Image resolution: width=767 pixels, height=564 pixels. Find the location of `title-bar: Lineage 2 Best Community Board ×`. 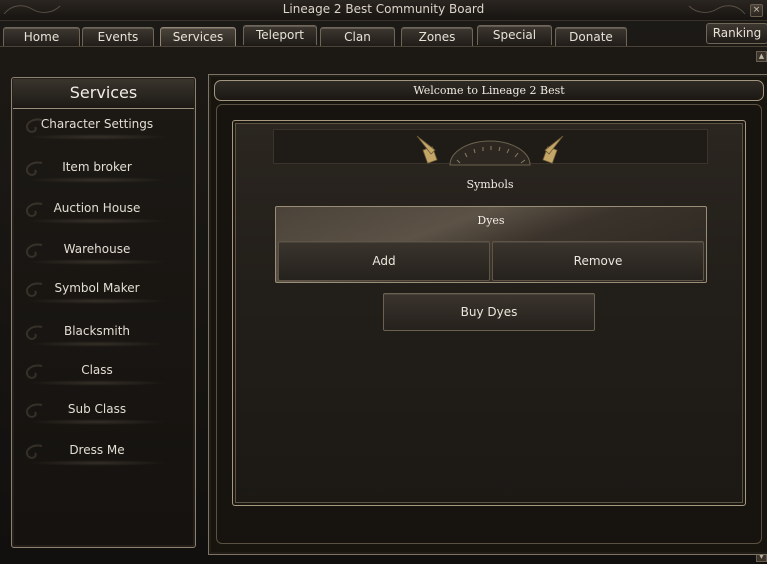

title-bar: Lineage 2 Best Community Board × is located at coordinates (383, 10).